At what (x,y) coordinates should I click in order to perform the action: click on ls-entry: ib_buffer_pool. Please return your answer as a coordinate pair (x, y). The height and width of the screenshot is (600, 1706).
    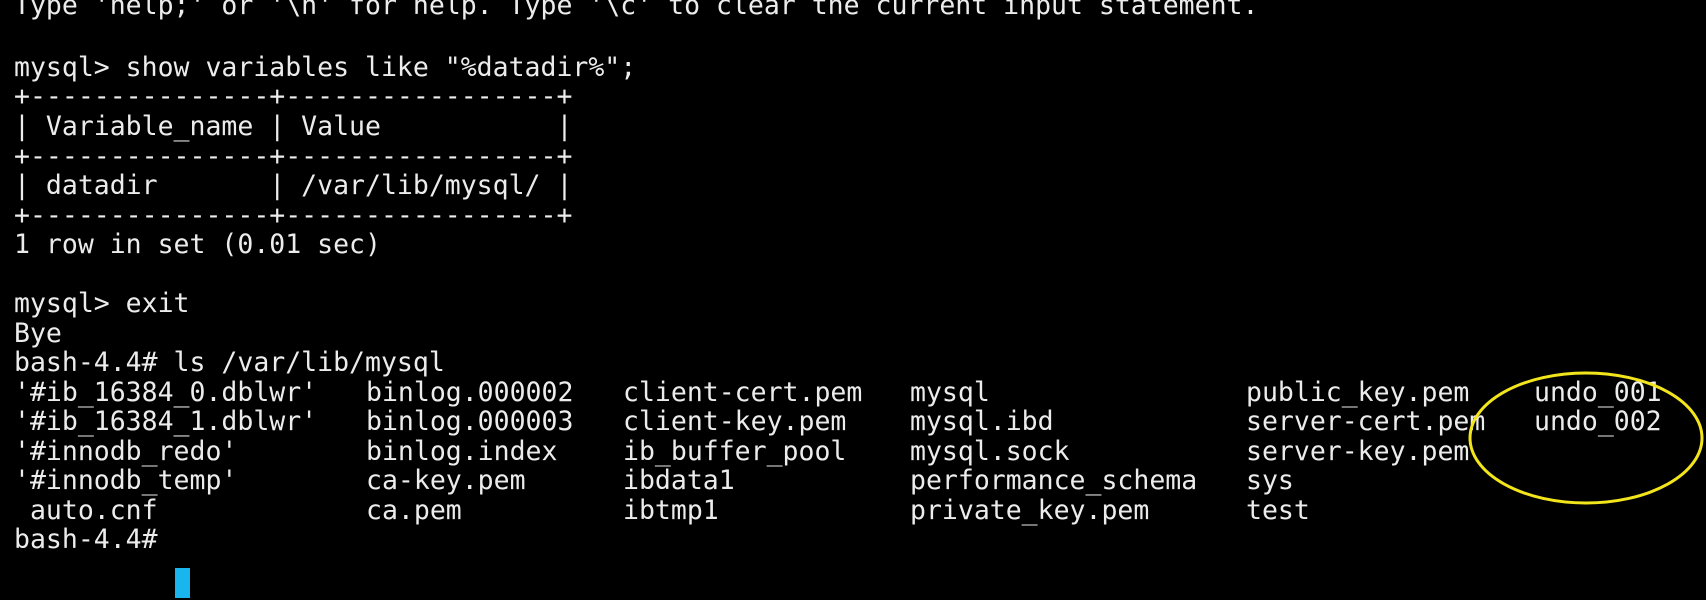
    Looking at the image, I should click on (735, 451).